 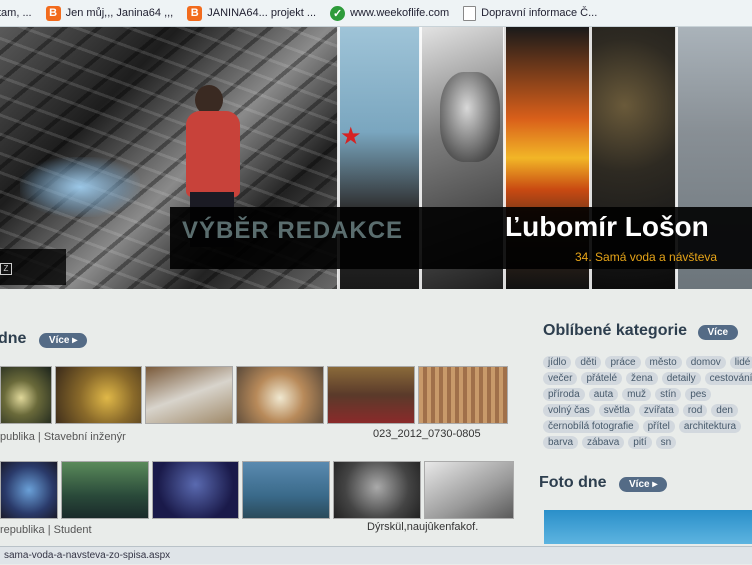 I want to click on author-name: Ľubomír Lošon, so click(x=607, y=227).